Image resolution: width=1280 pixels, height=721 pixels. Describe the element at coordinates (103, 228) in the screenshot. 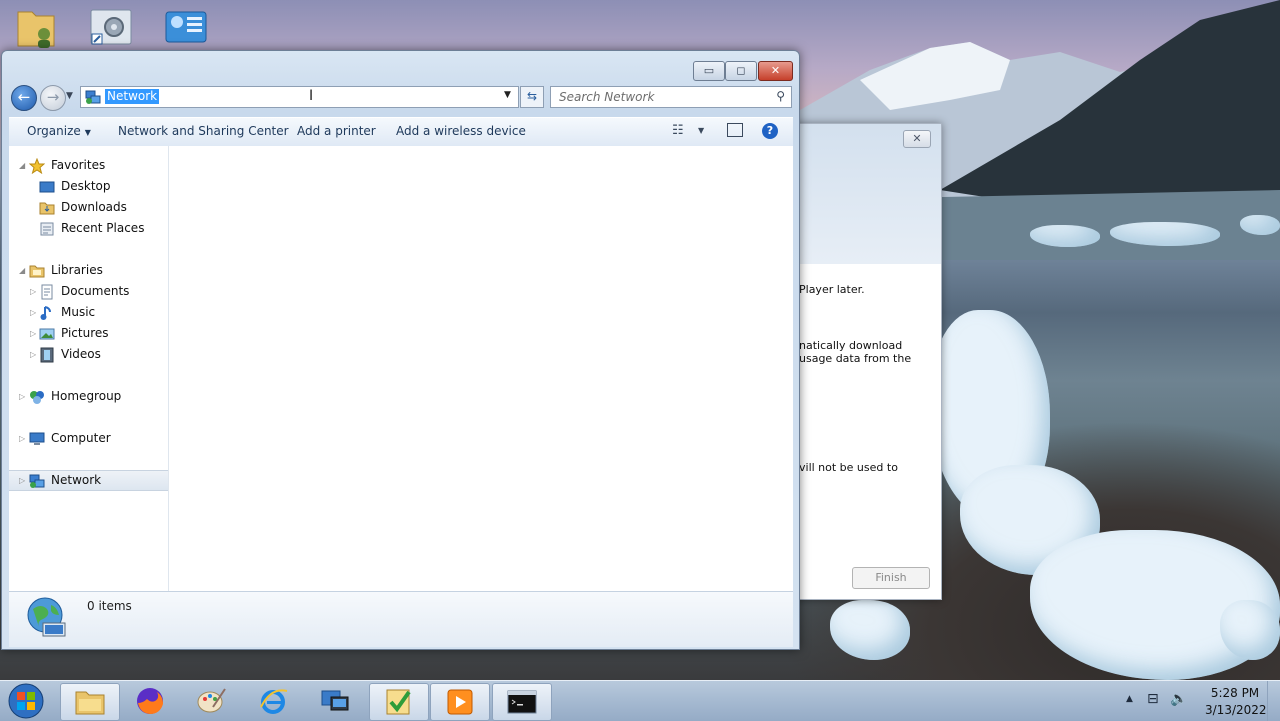

I see `nav-label: Recent Places` at that location.